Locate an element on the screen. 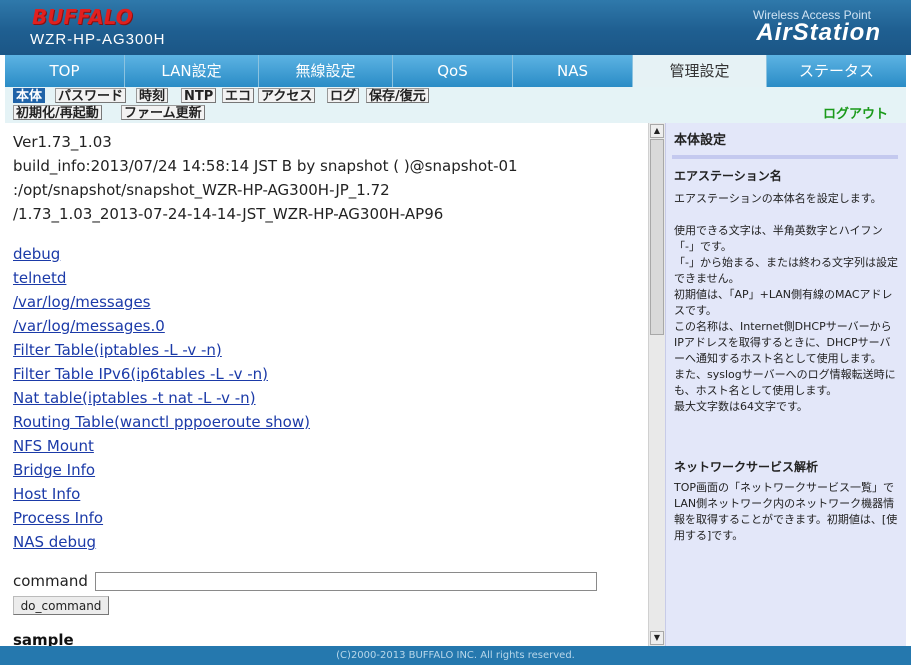 The height and width of the screenshot is (665, 911). subtab-device: 本体 is located at coordinates (29, 96).